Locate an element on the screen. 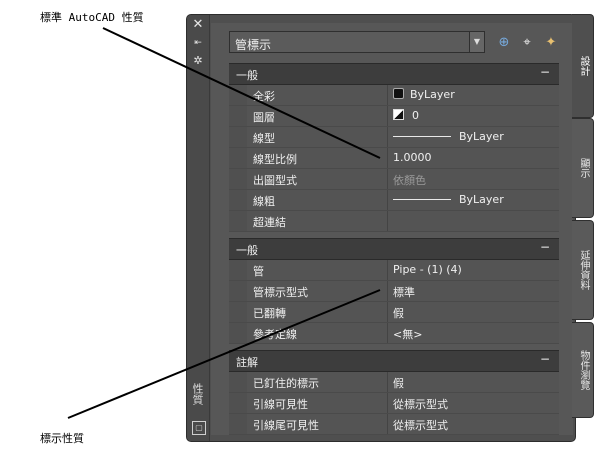 This screenshot has width=600, height=451. leader-line-top is located at coordinates (241, 93).